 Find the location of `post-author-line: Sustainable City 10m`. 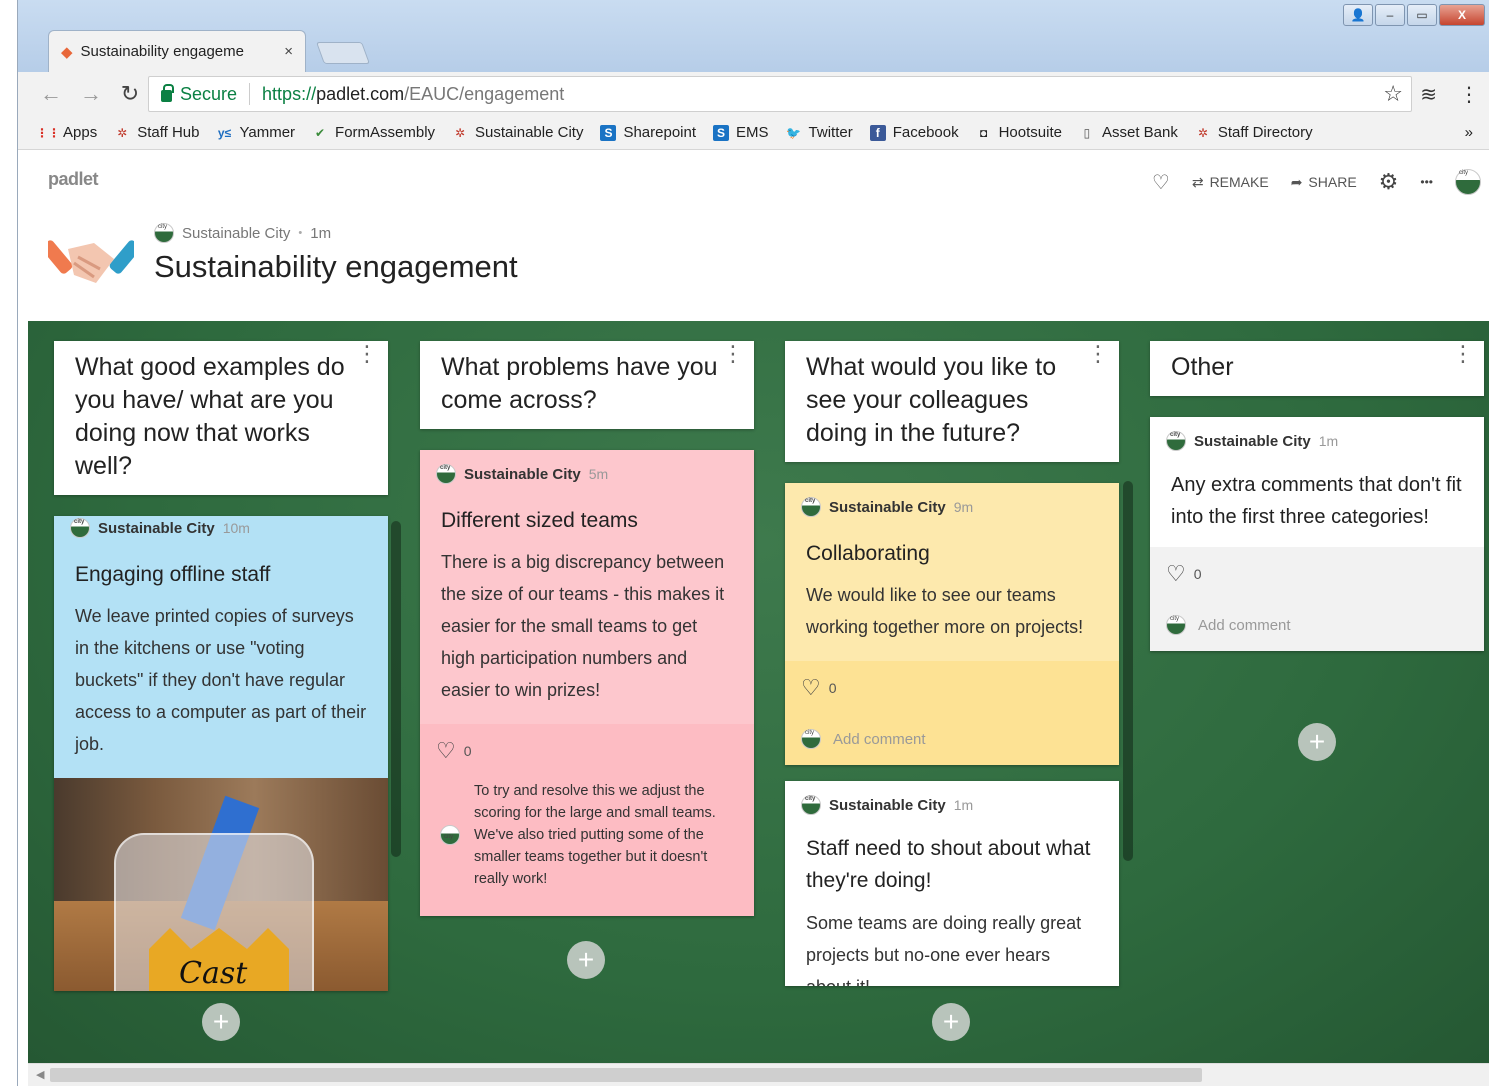

post-author-line: Sustainable City 10m is located at coordinates (221, 527).